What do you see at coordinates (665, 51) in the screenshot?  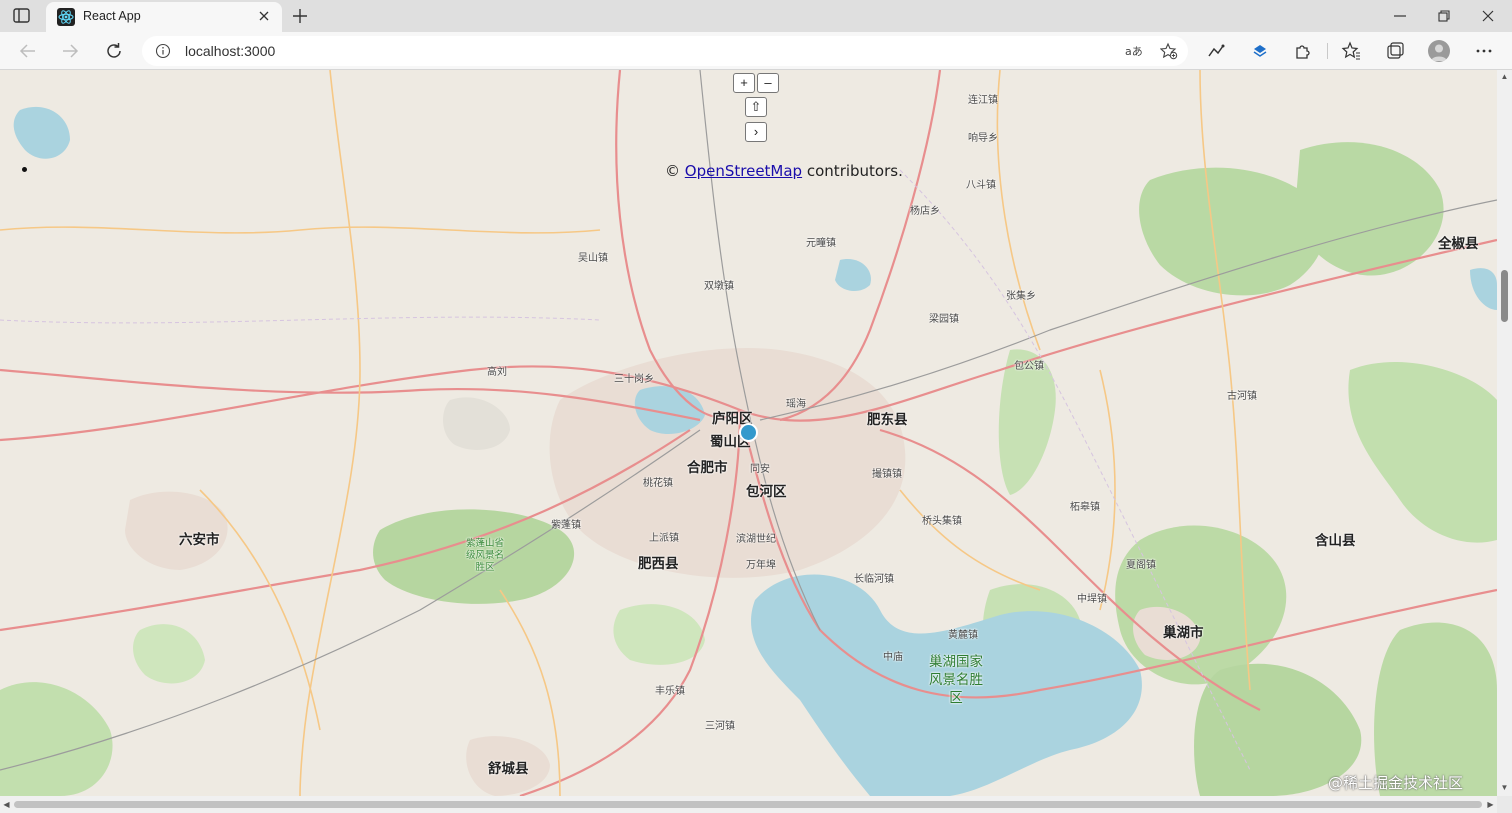 I see `address-bar: localhost:3000 aあ` at bounding box center [665, 51].